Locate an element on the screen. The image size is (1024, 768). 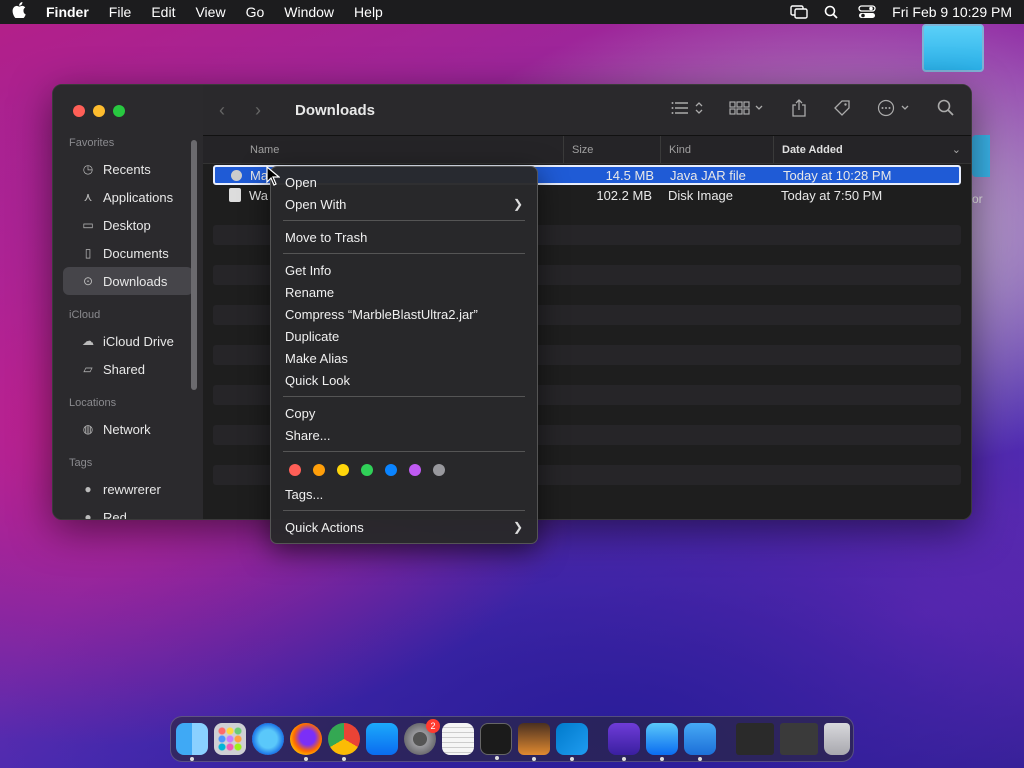
sidebar-item-applications: ⋏ Applications is located at coordinates (128, 197).